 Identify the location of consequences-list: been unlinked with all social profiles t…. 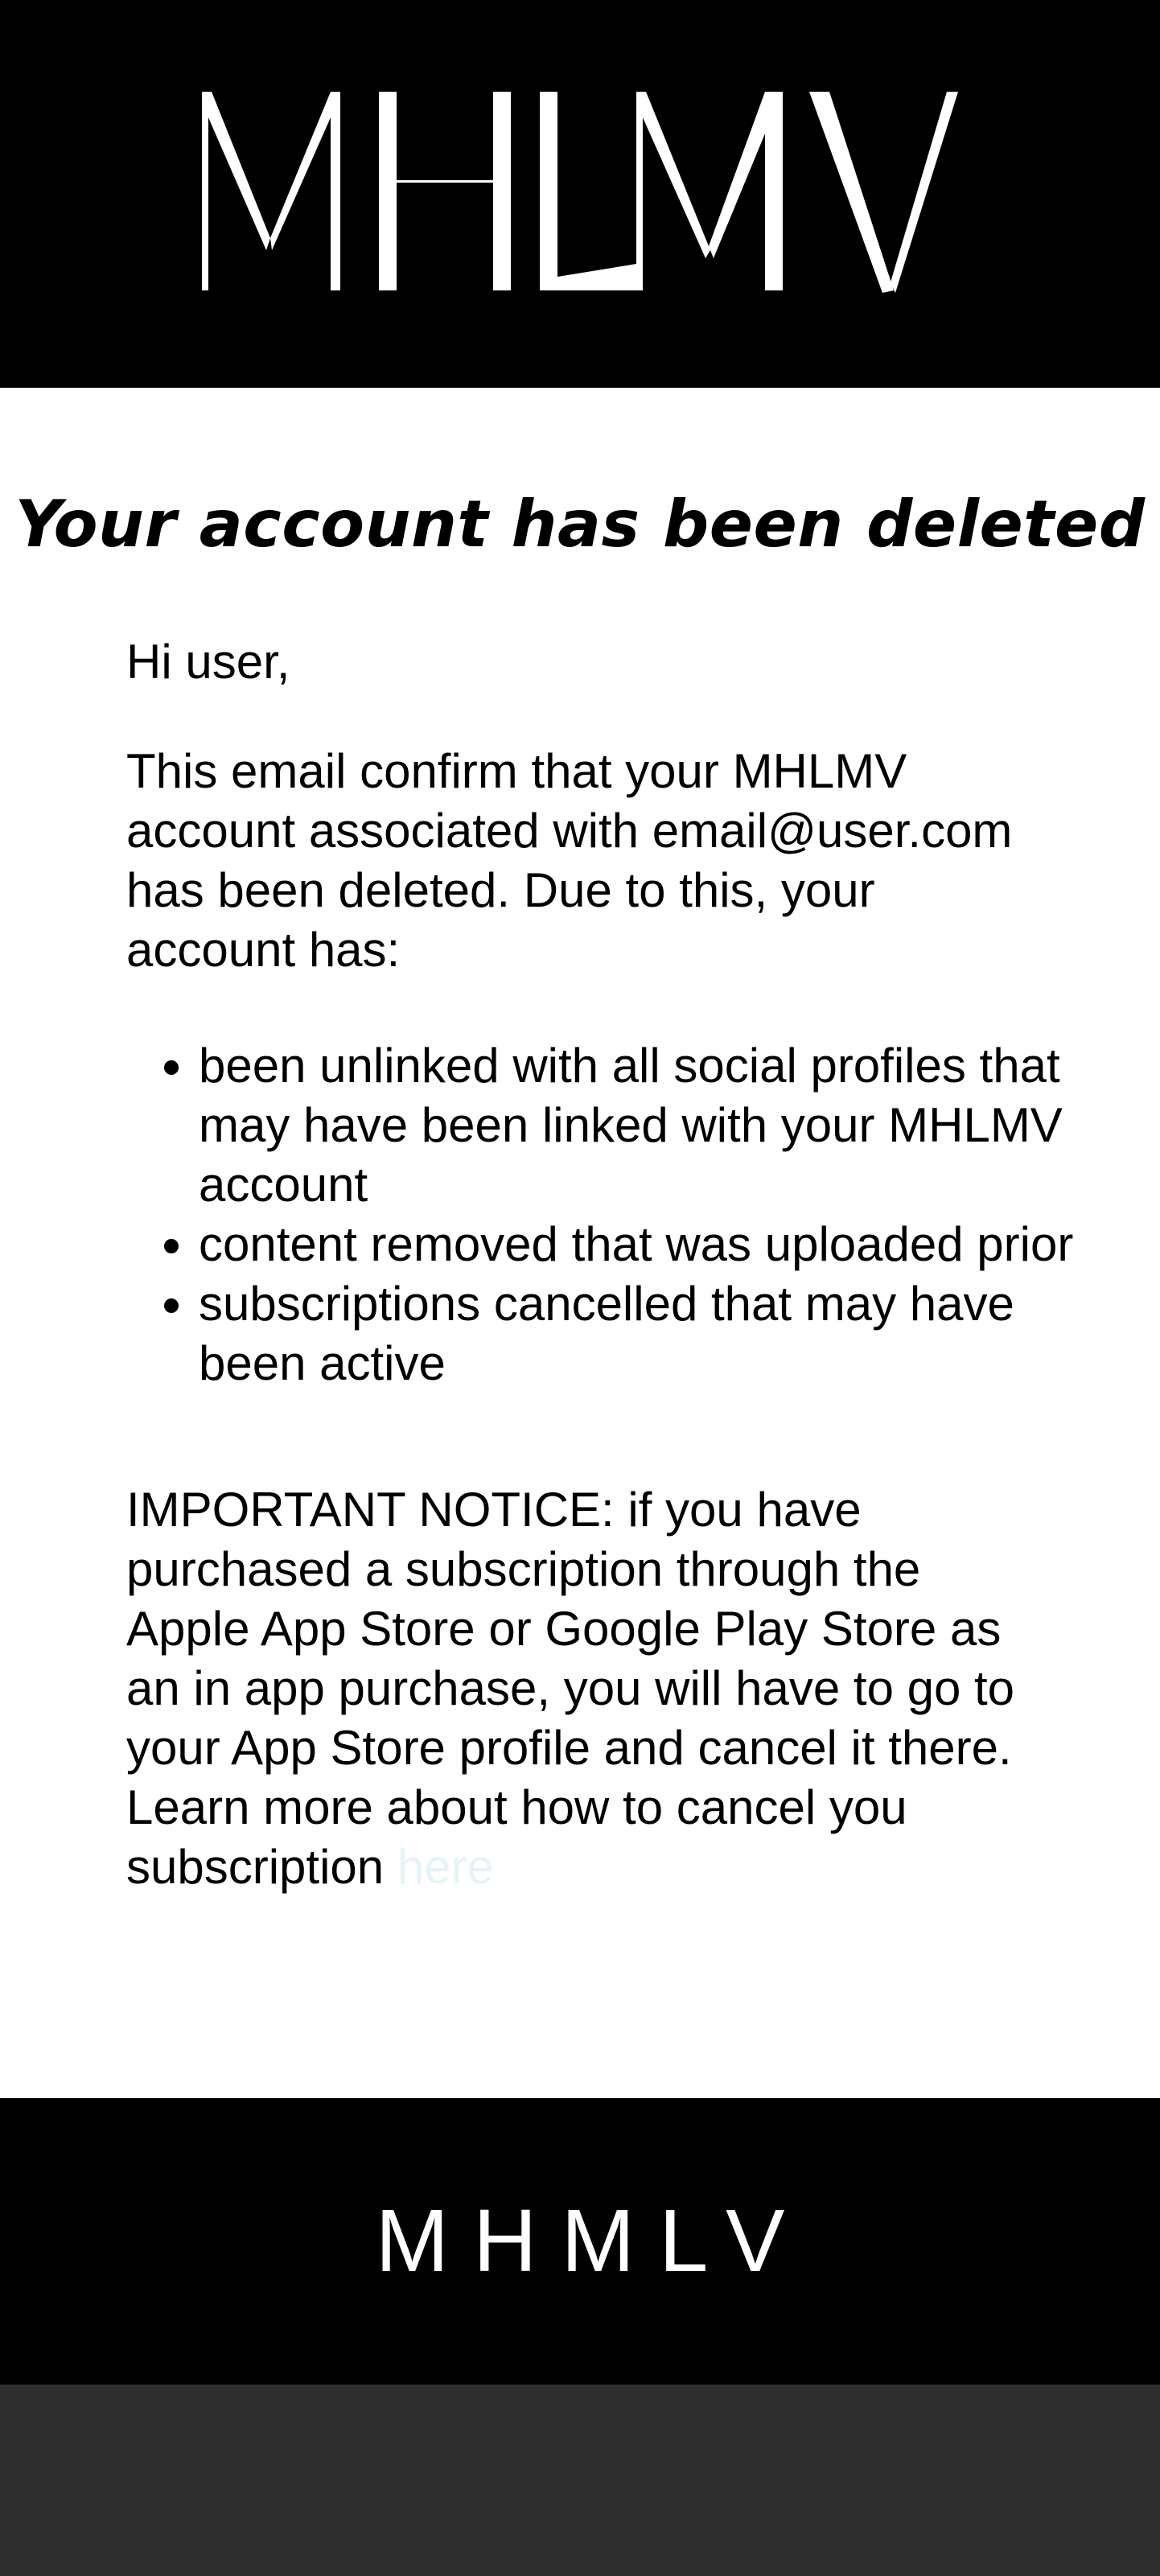
(605, 1214).